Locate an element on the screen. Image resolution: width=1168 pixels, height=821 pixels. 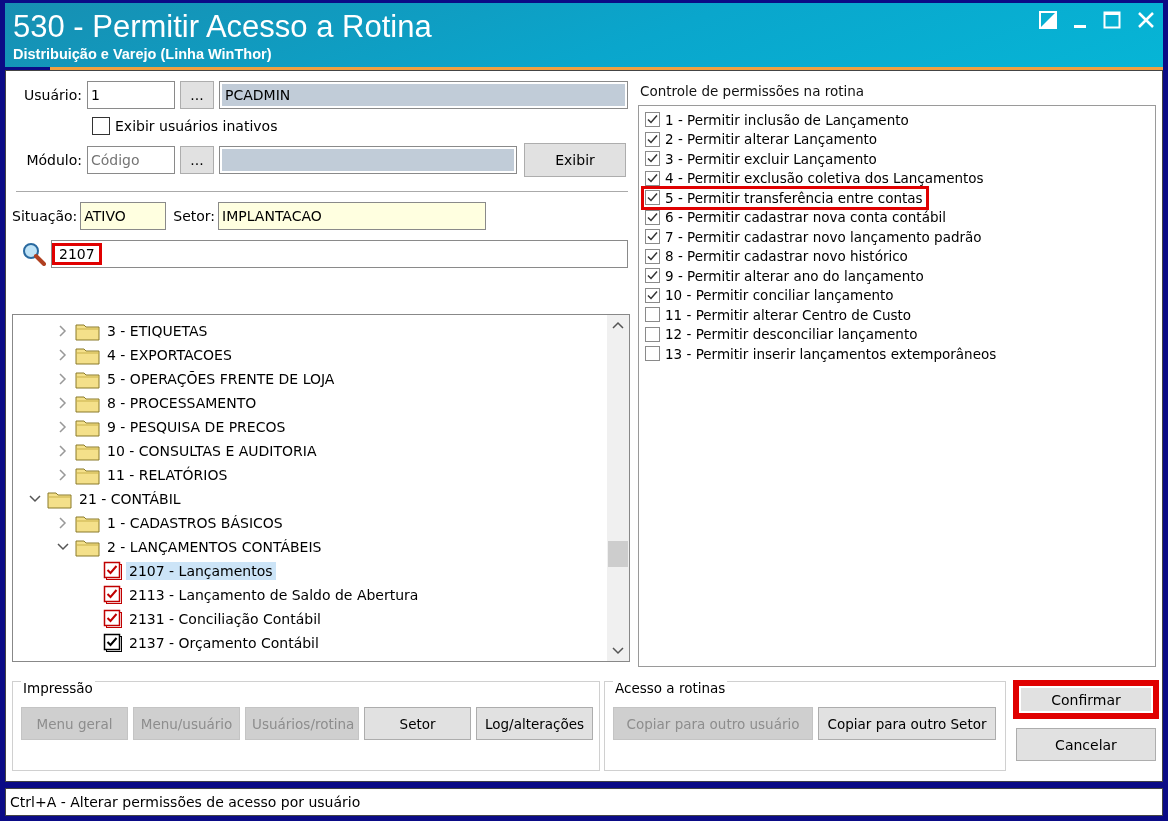
field-label: Situação: is located at coordinates (45, 216).